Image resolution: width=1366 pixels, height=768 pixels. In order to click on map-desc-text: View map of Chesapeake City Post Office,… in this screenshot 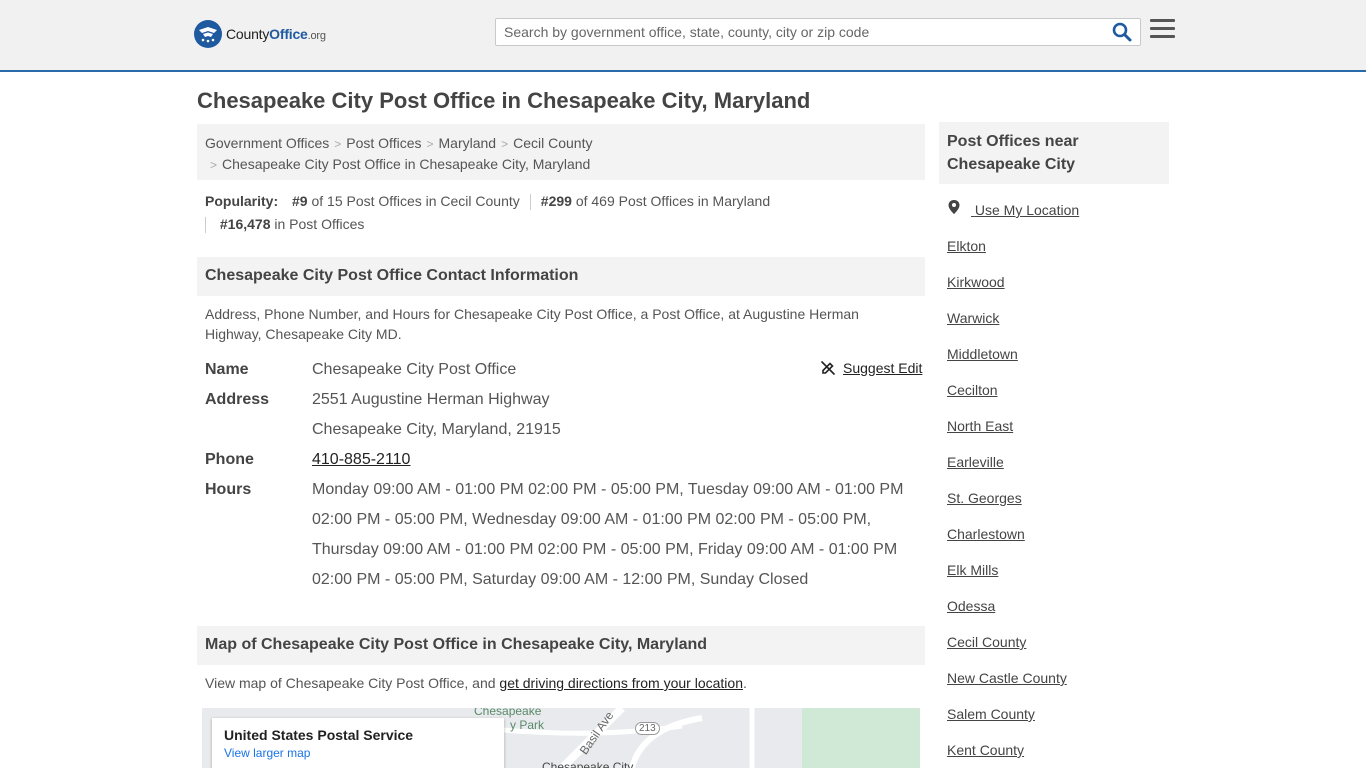, I will do `click(350, 683)`.